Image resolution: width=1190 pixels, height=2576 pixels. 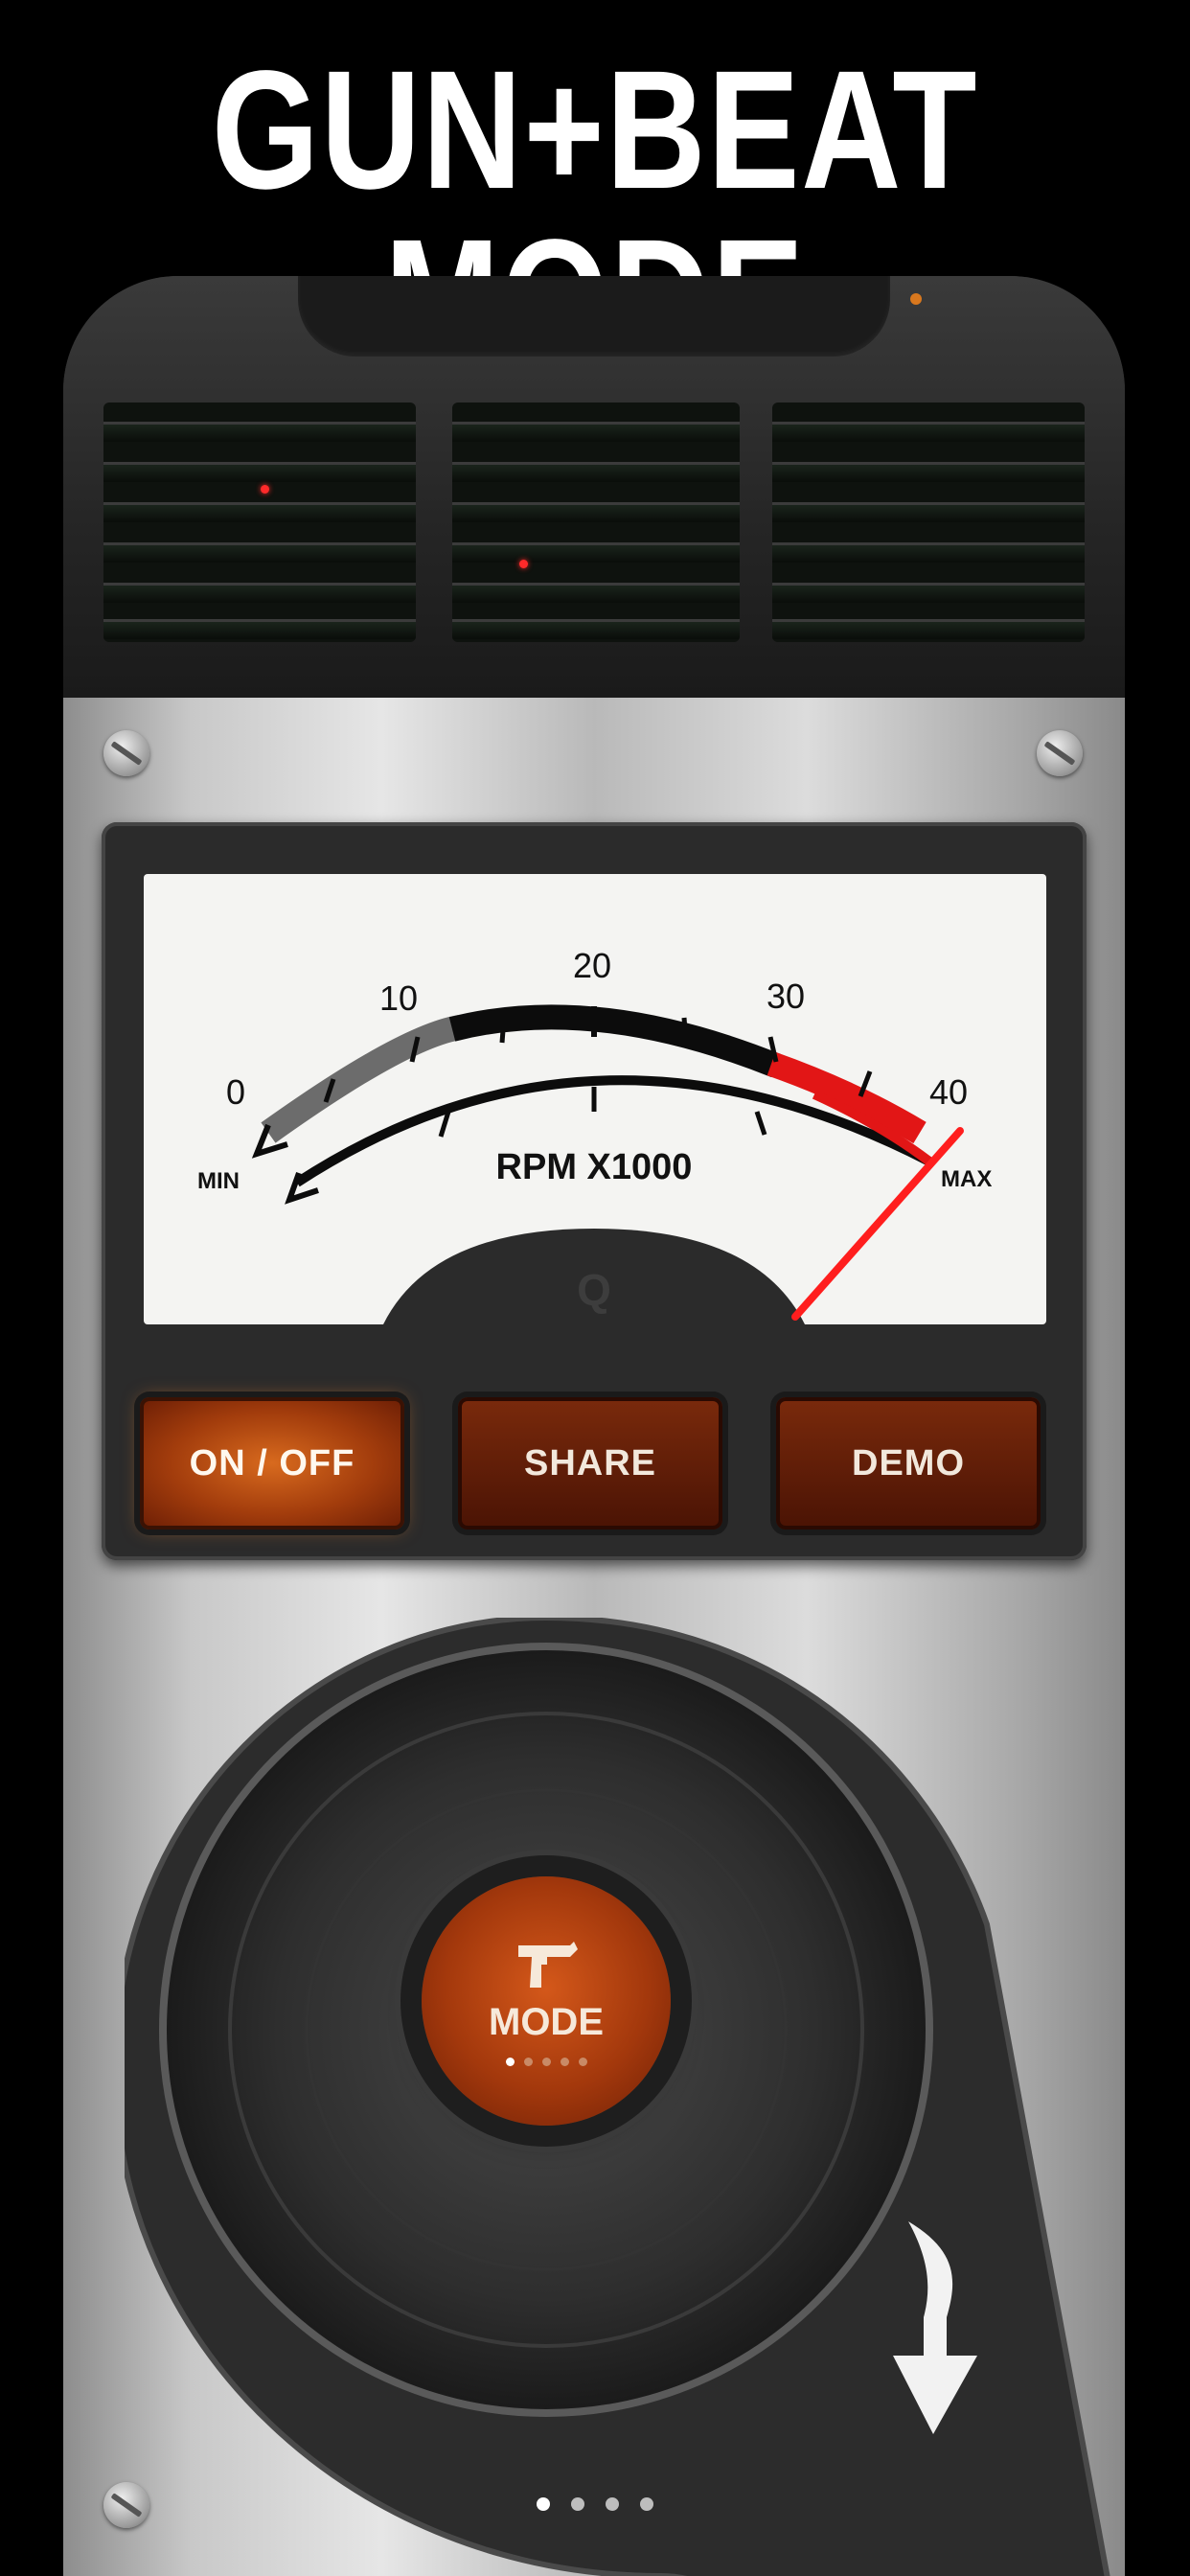 What do you see at coordinates (596, 522) in the screenshot?
I see `speaker-grille-center` at bounding box center [596, 522].